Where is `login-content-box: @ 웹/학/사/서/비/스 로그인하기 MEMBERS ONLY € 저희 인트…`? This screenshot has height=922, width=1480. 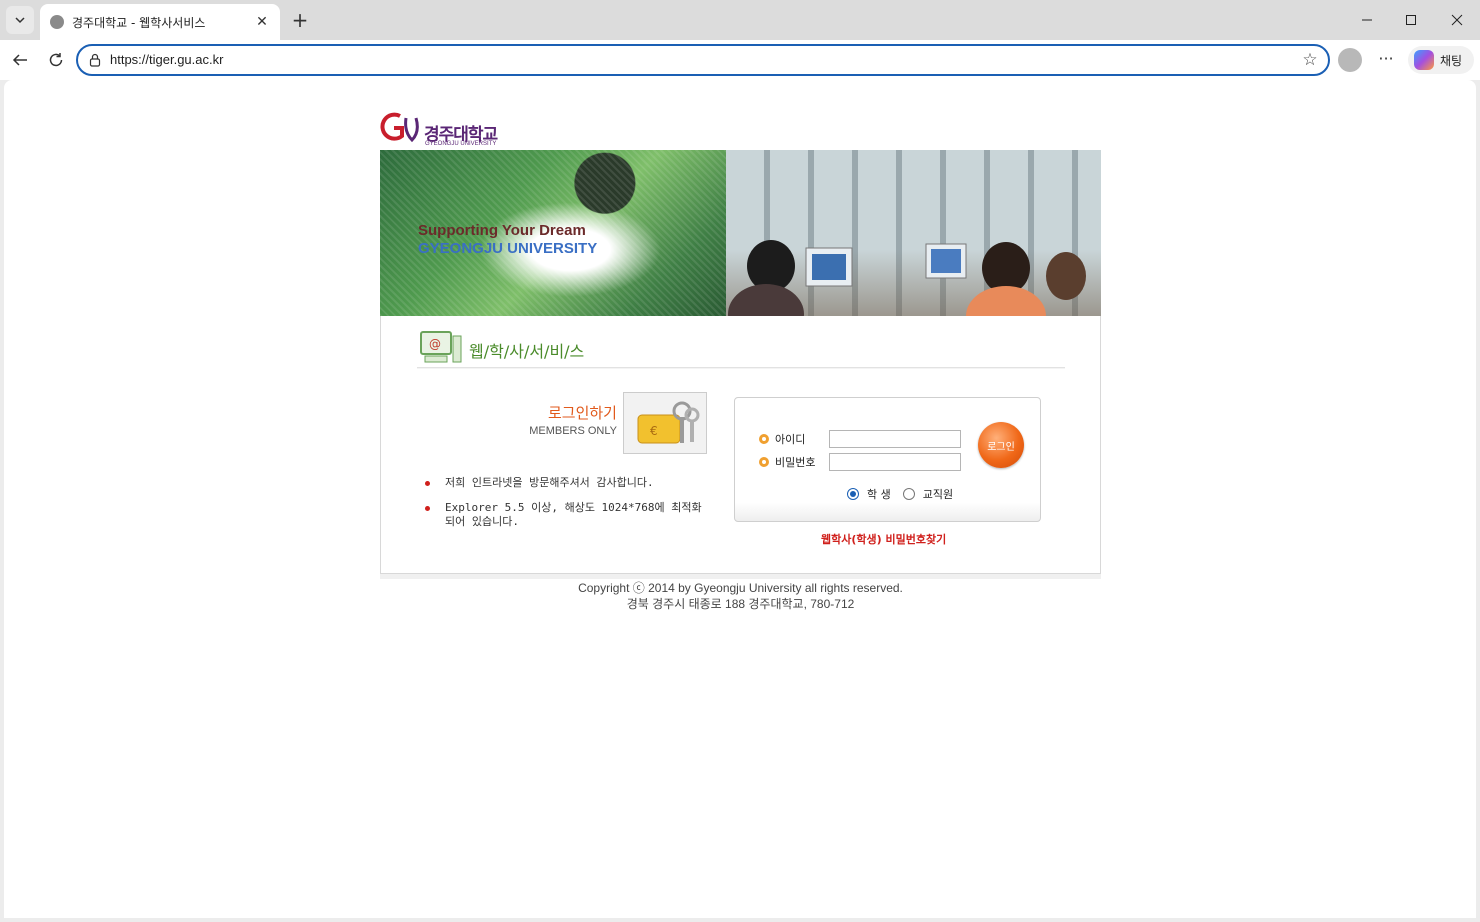
login-content-box: @ 웹/학/사/서/비/스 로그인하기 MEMBERS ONLY € 저희 인트… is located at coordinates (740, 445).